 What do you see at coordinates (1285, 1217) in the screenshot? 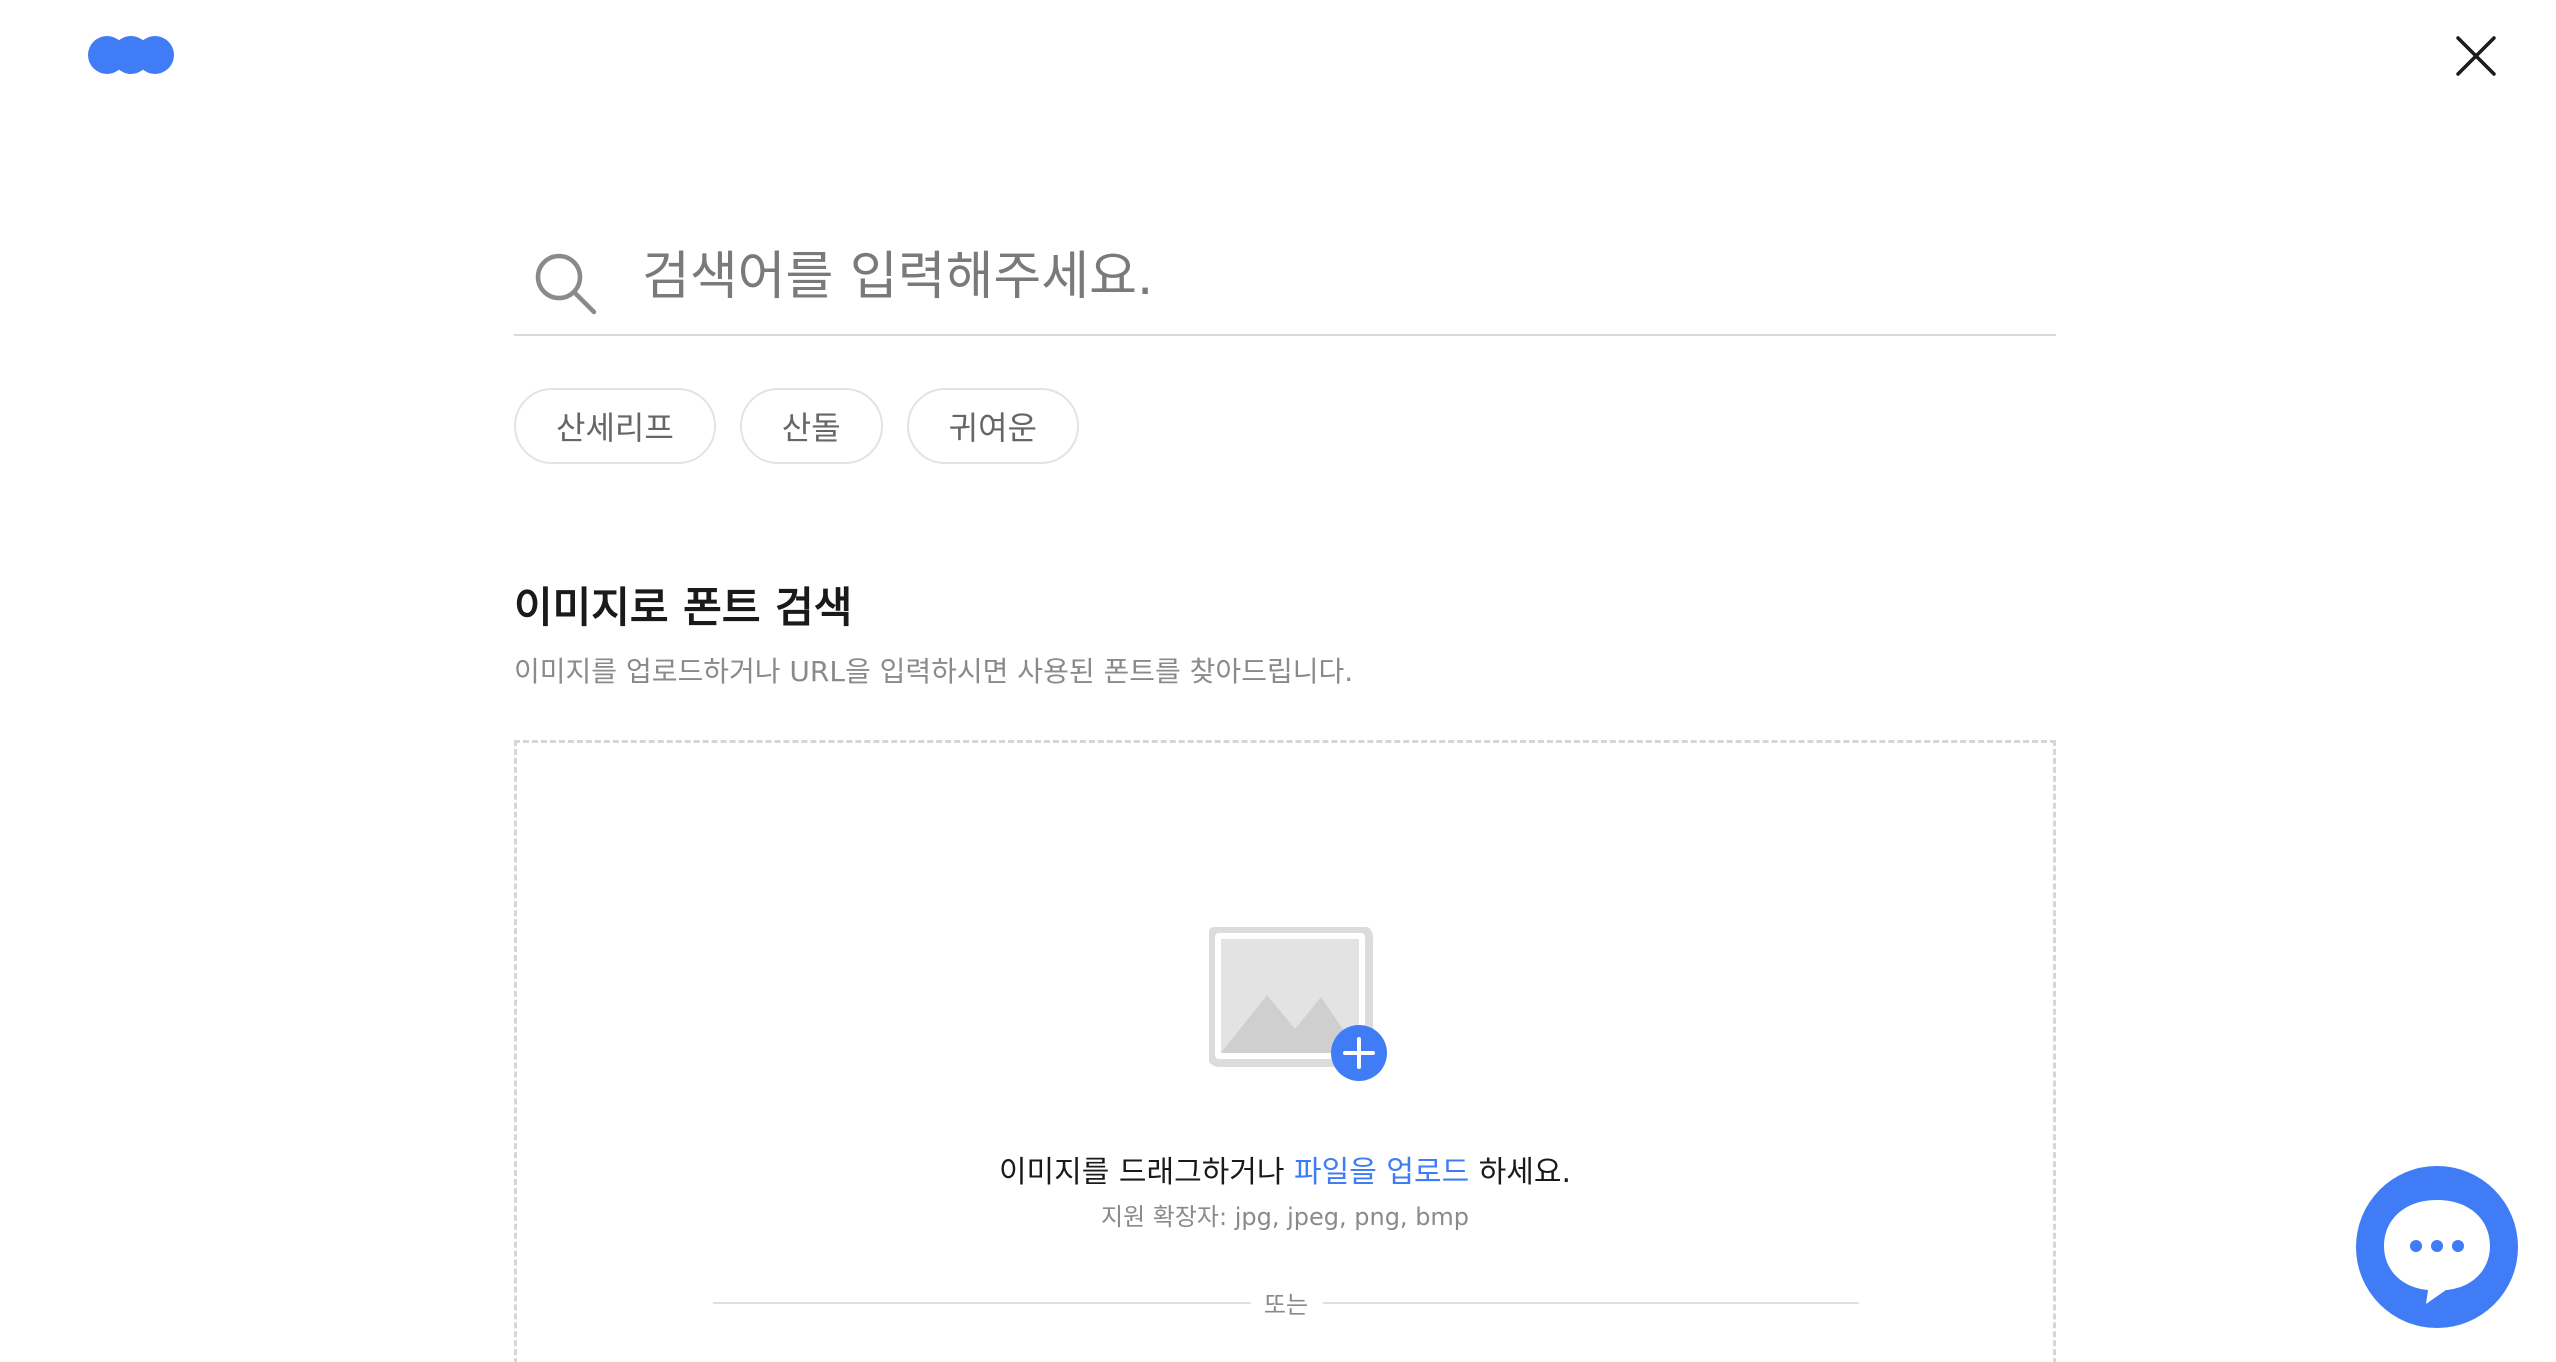
I see `supported-extensions: 지원 확장자: jpg, jpeg, png, bmp` at bounding box center [1285, 1217].